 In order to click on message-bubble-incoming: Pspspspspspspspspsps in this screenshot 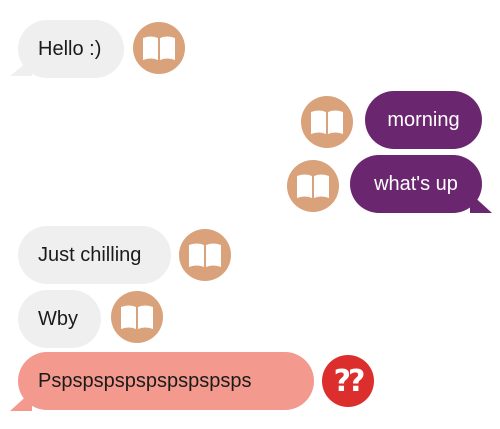, I will do `click(166, 381)`.